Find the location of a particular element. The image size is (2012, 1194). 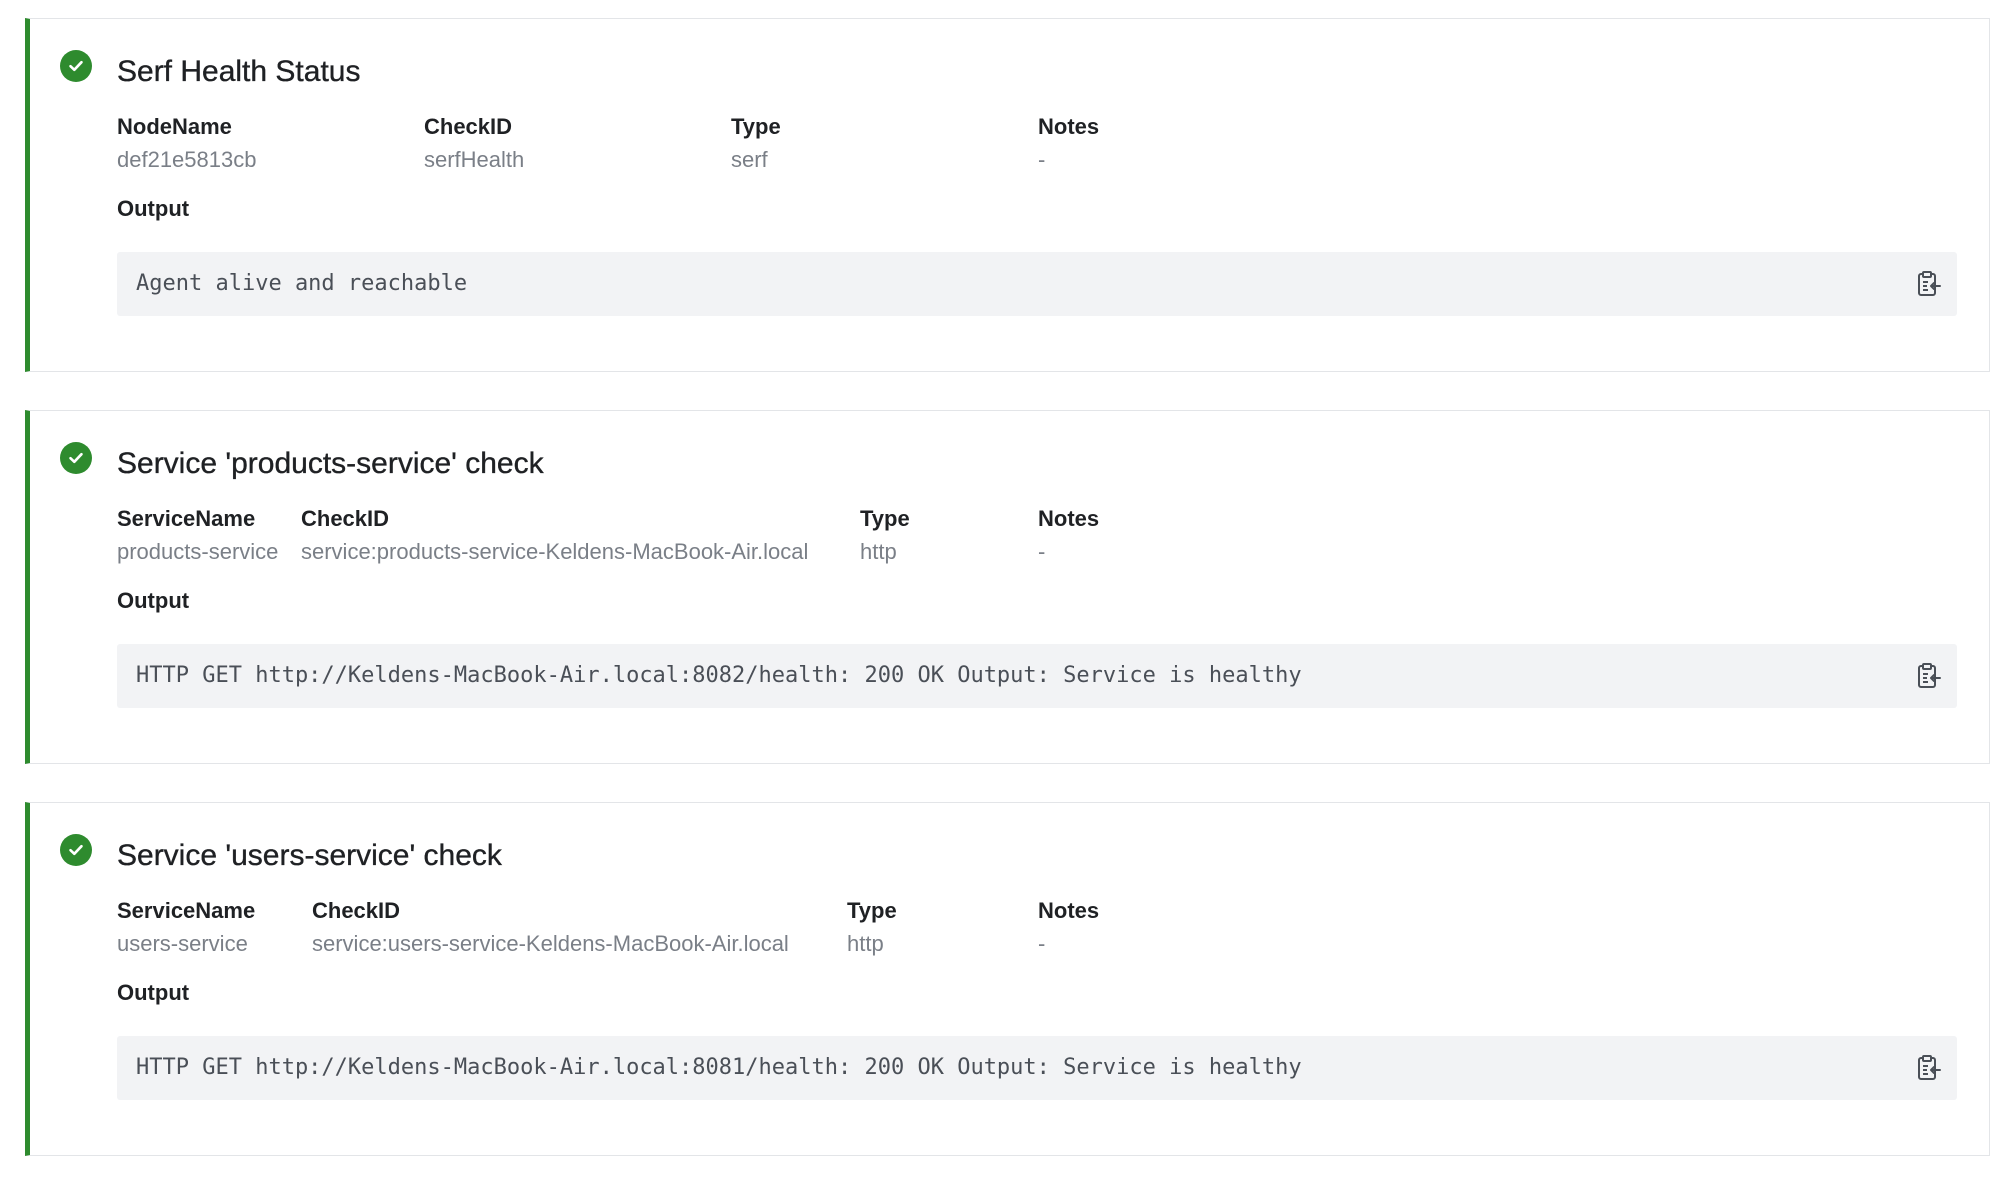

output-text: Agent alive and reachable is located at coordinates (302, 283).